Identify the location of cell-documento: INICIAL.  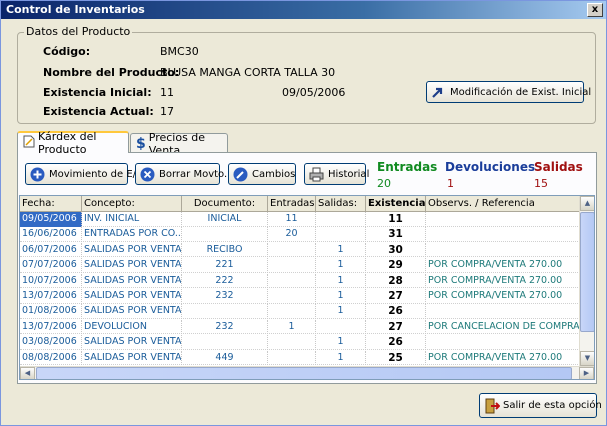
(225, 219).